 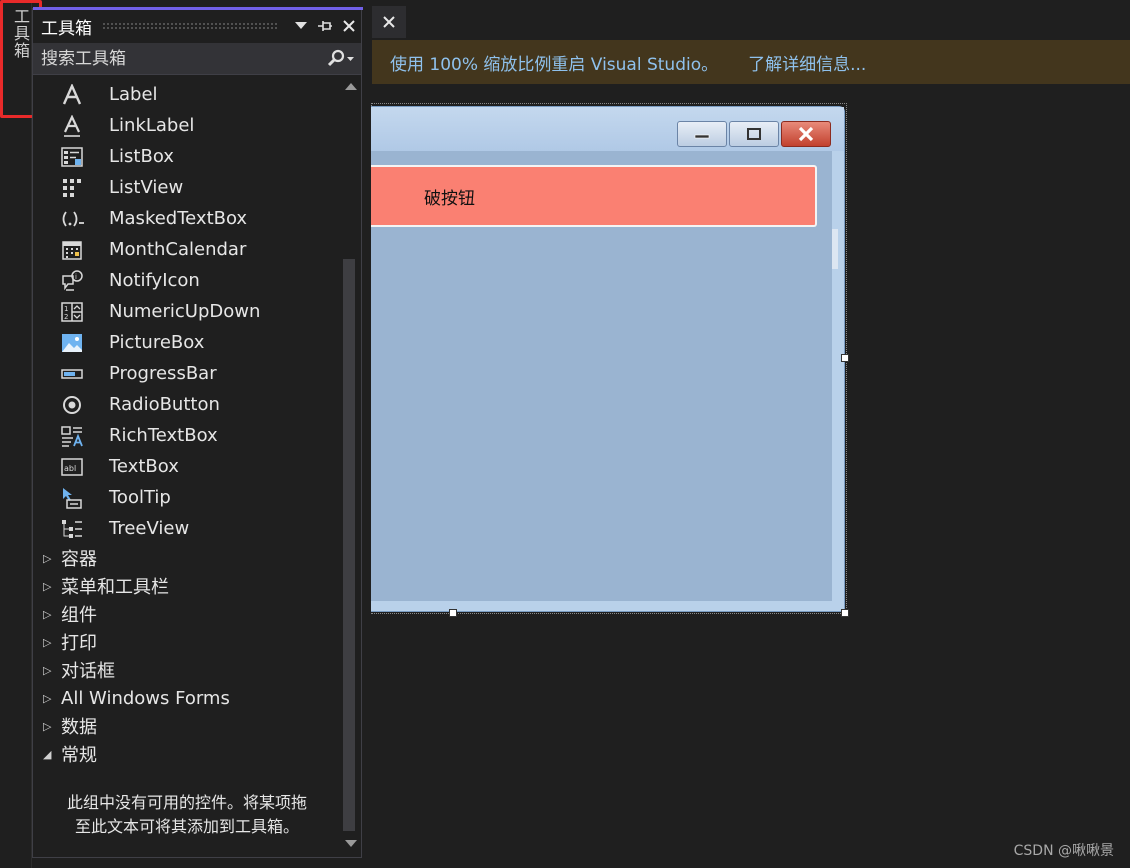 I want to click on richtextbox-icon, so click(x=72, y=436).